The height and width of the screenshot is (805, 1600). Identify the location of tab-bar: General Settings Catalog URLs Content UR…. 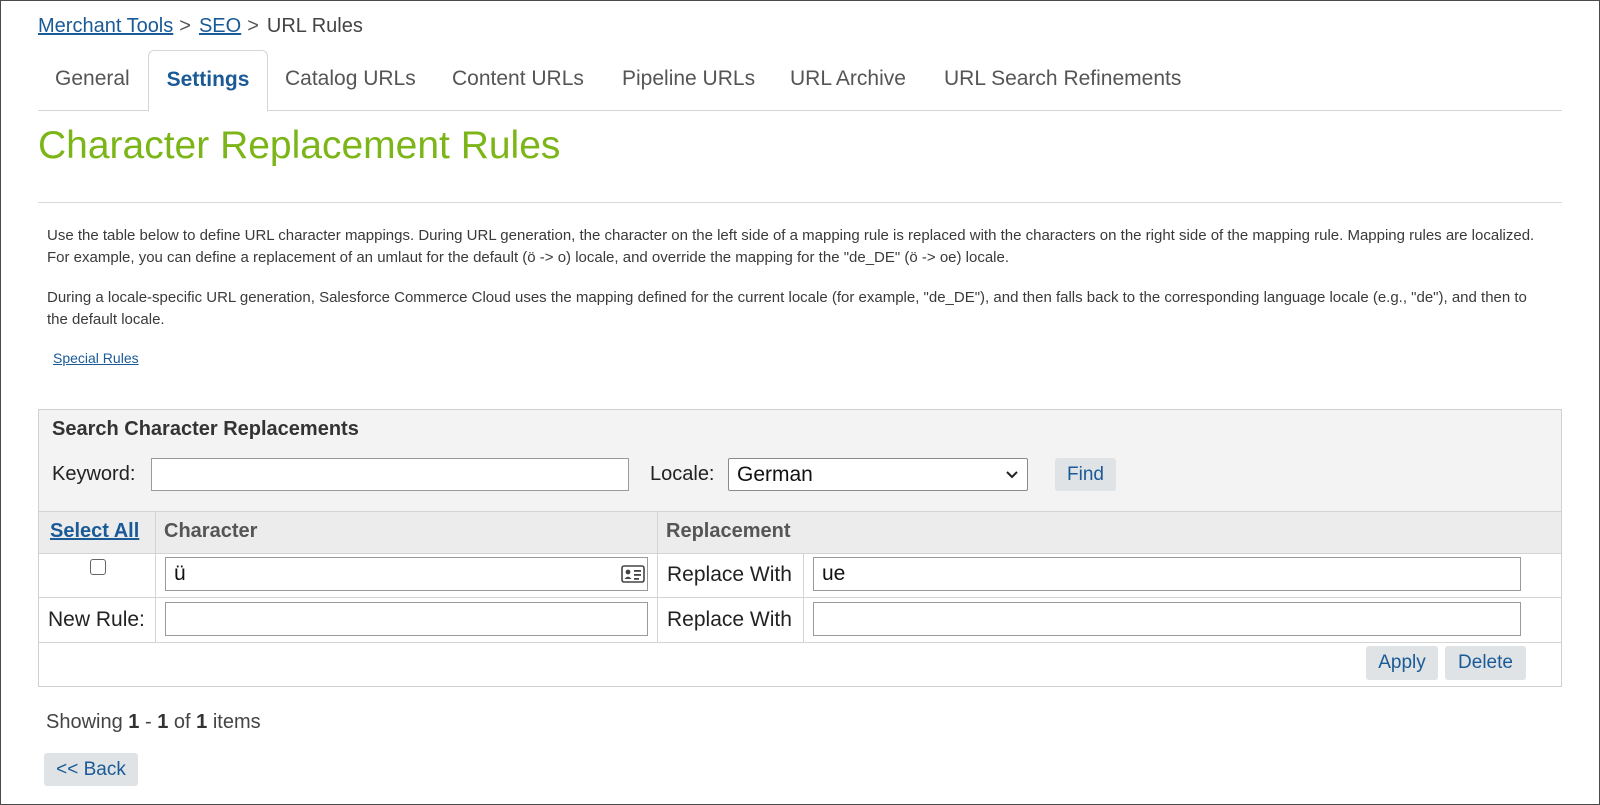
(800, 81).